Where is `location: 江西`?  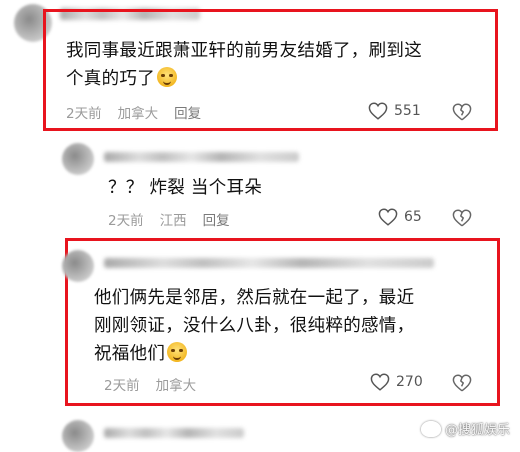 location: 江西 is located at coordinates (173, 221).